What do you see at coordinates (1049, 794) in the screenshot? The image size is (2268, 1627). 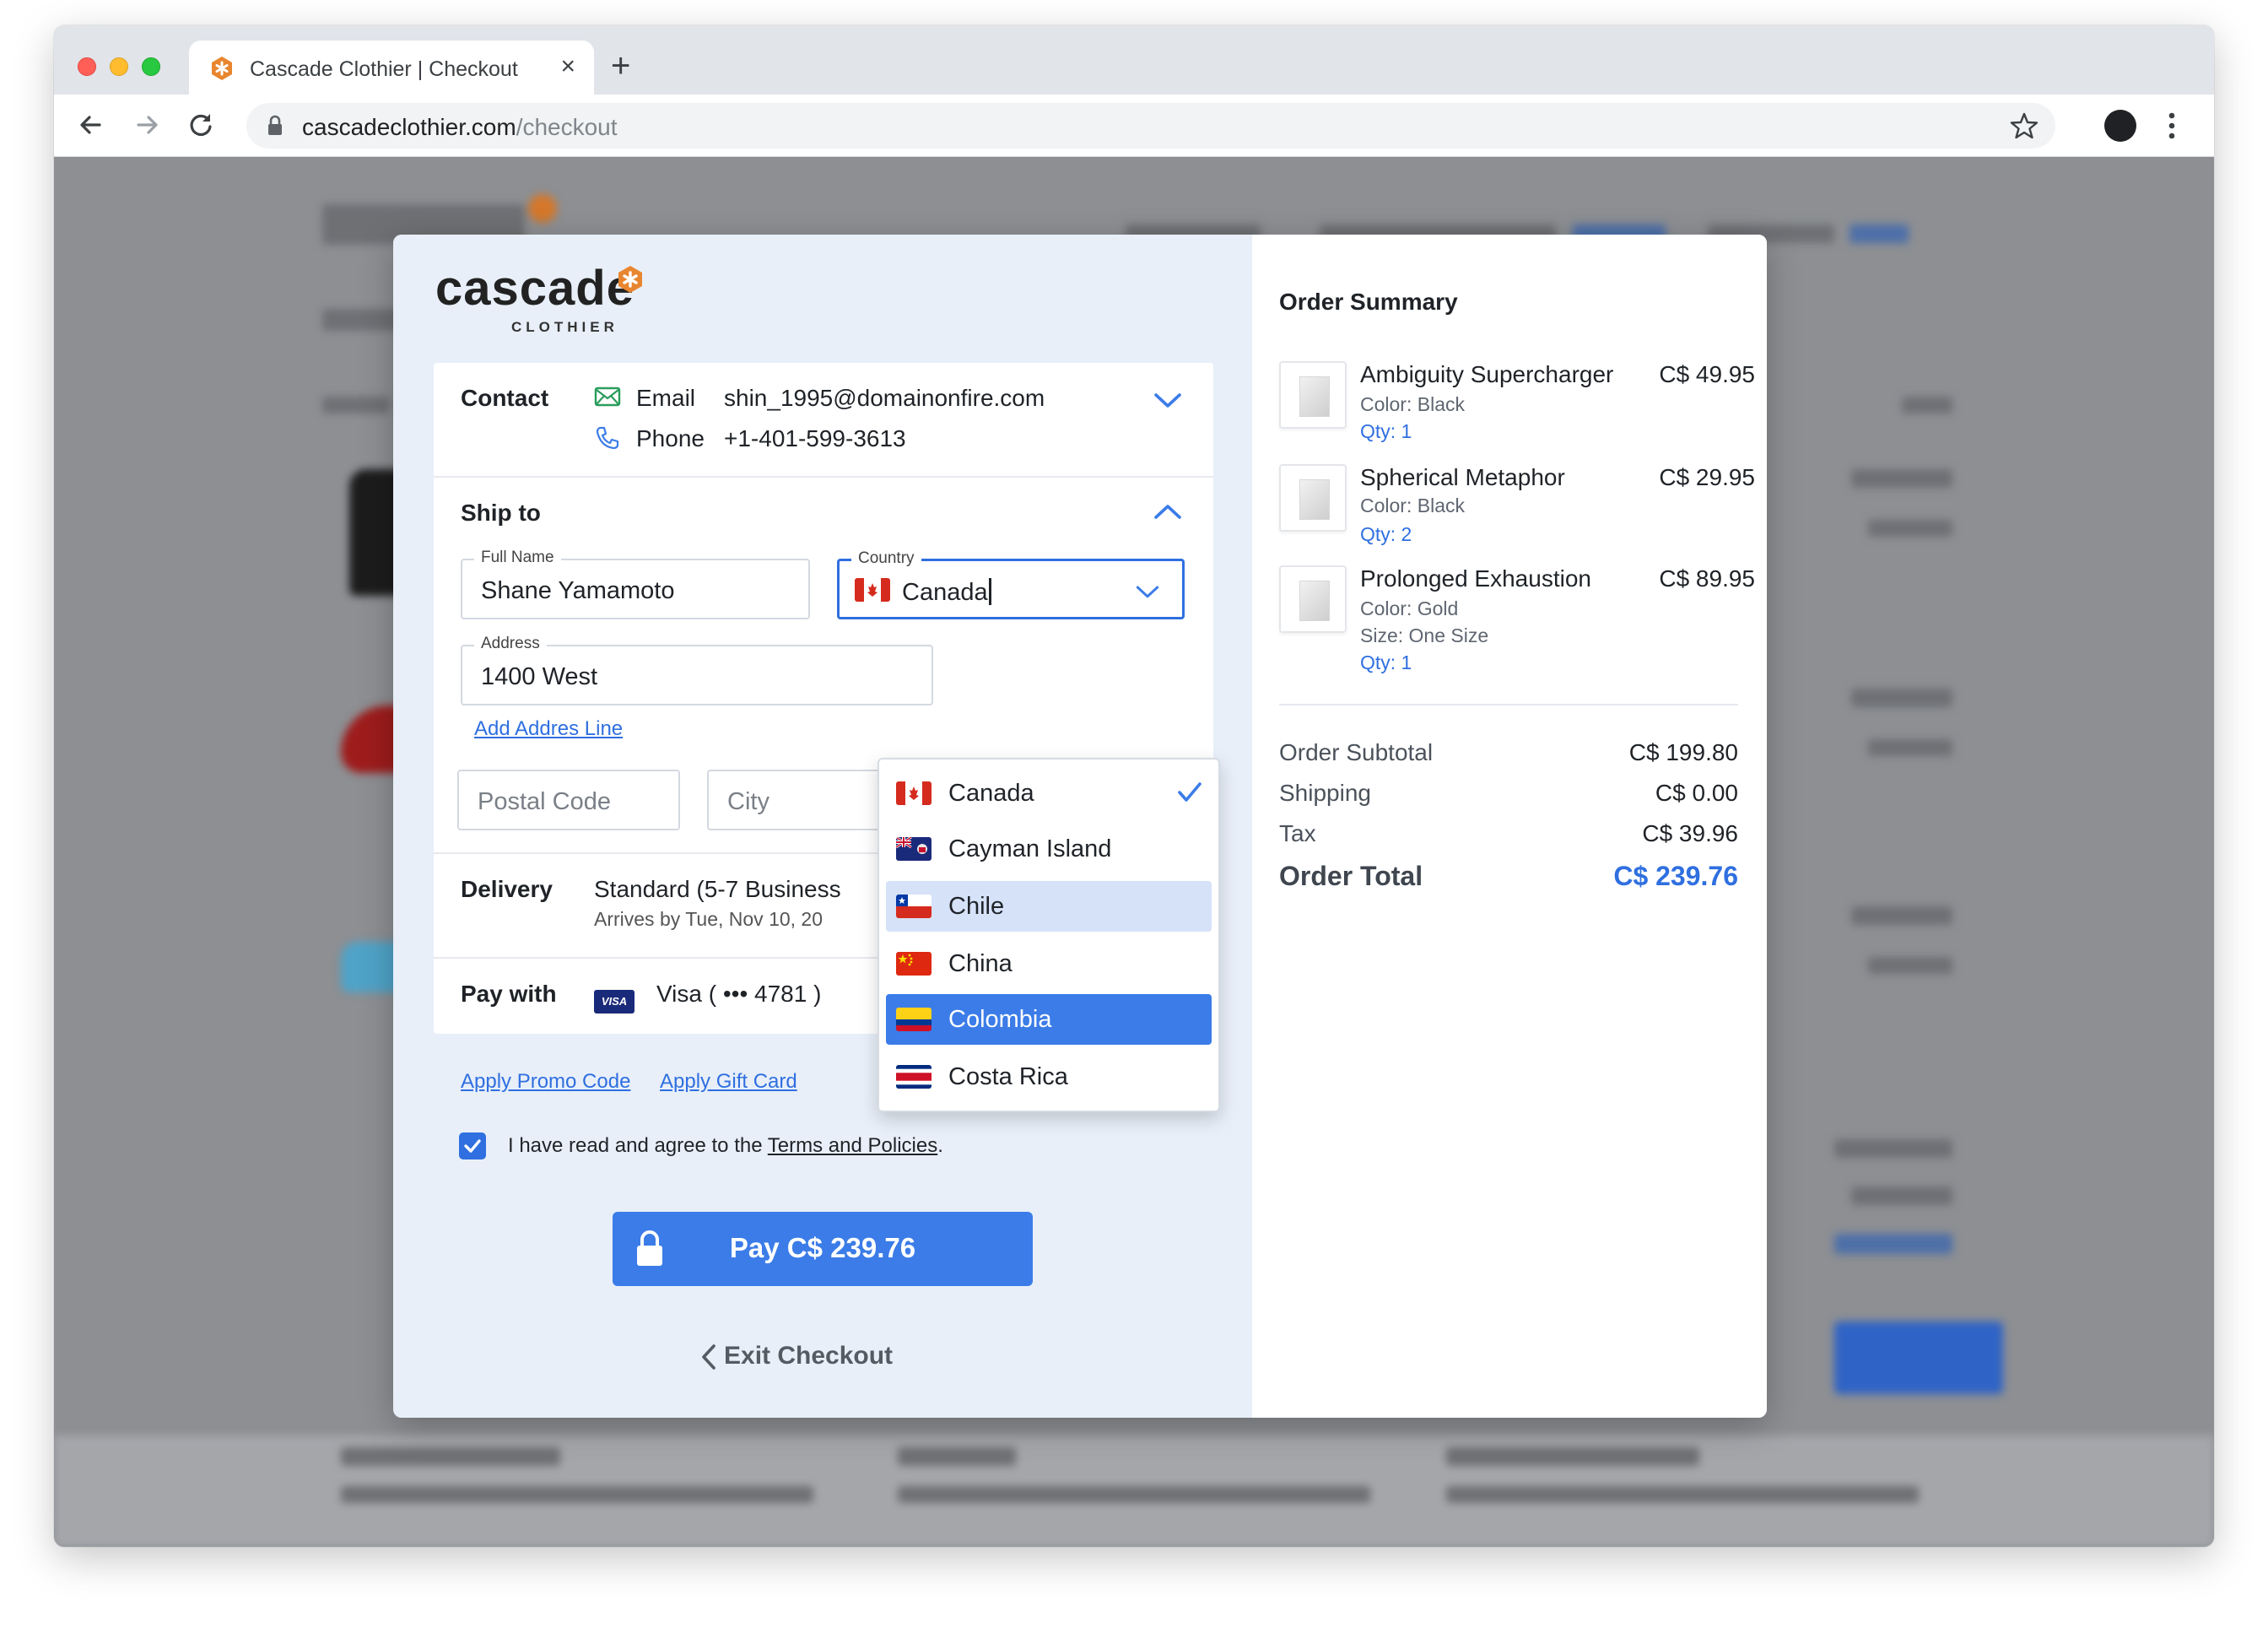 I see `country-option-canada: Canada` at bounding box center [1049, 794].